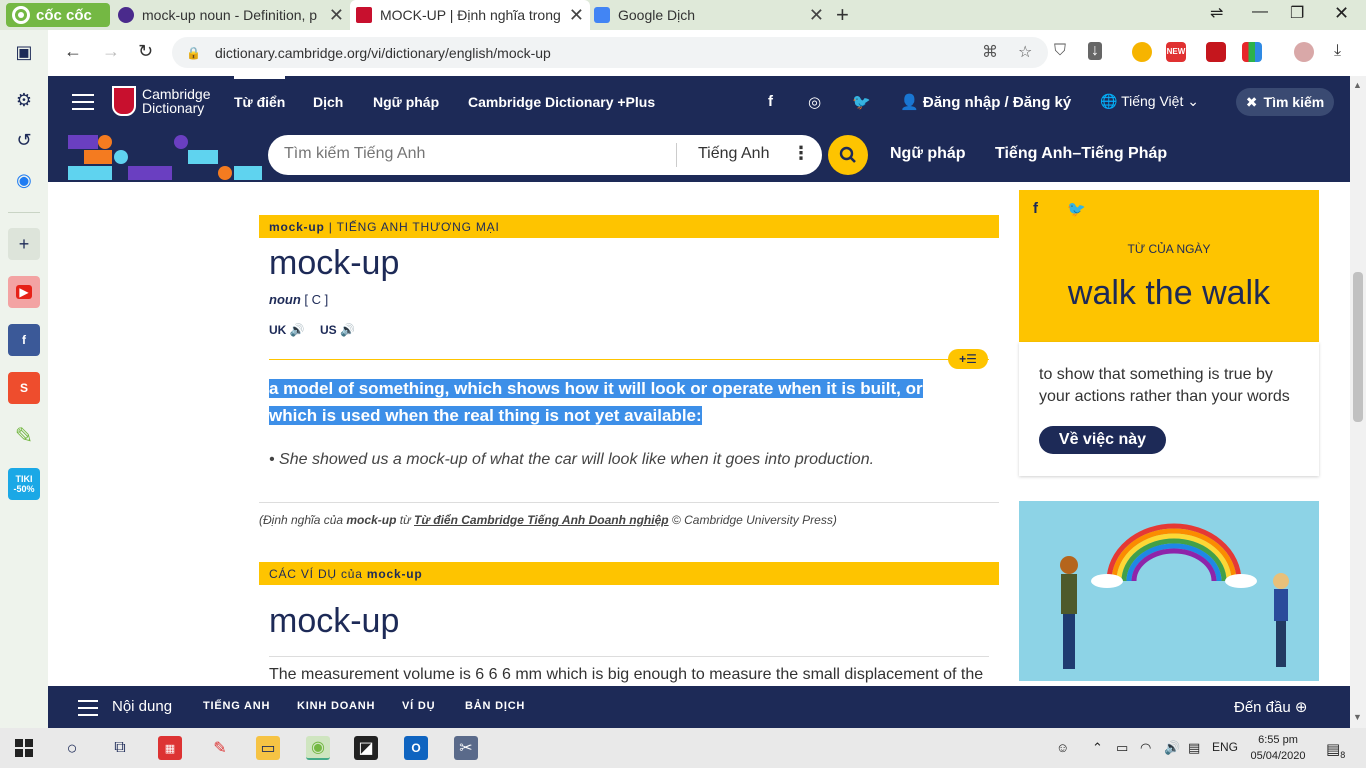 The width and height of the screenshot is (1366, 768). Describe the element at coordinates (1285, 102) in the screenshot. I see `search-toggle-button: ✖ Tìm kiếm` at that location.